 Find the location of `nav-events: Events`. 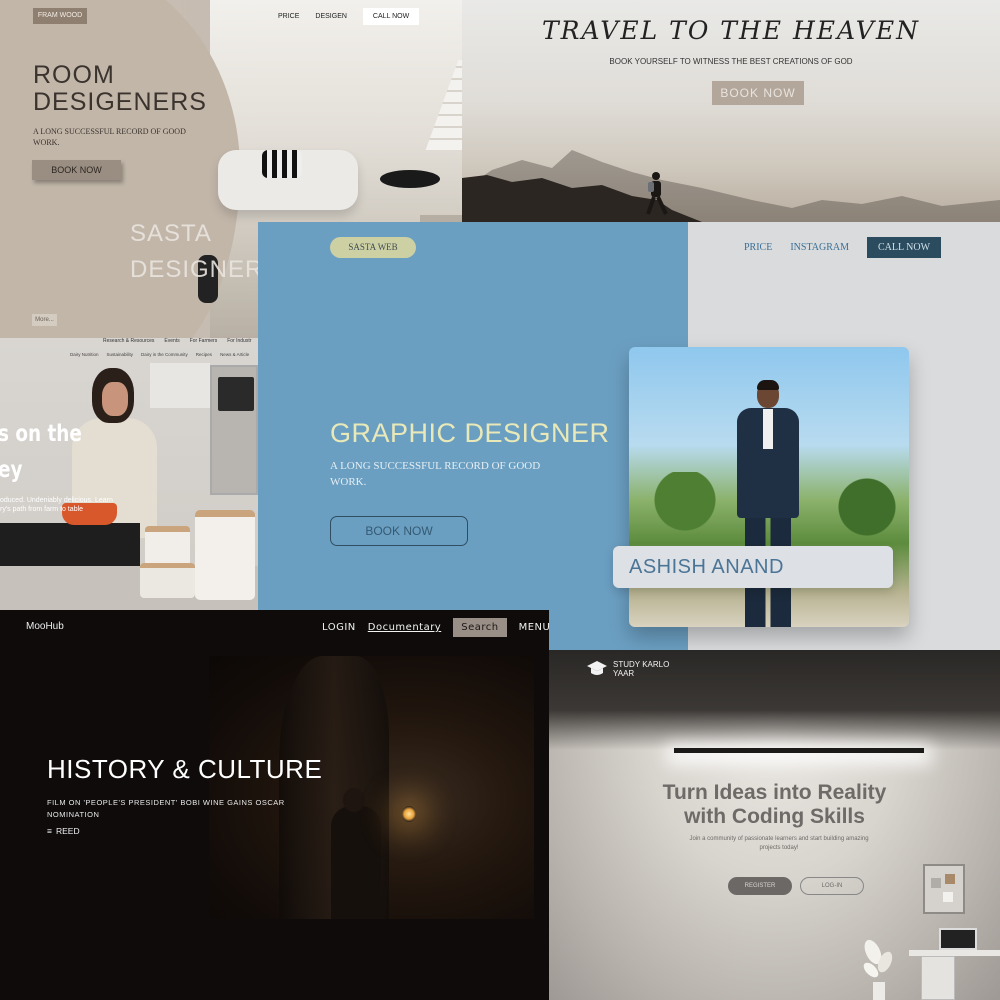

nav-events: Events is located at coordinates (171, 341).